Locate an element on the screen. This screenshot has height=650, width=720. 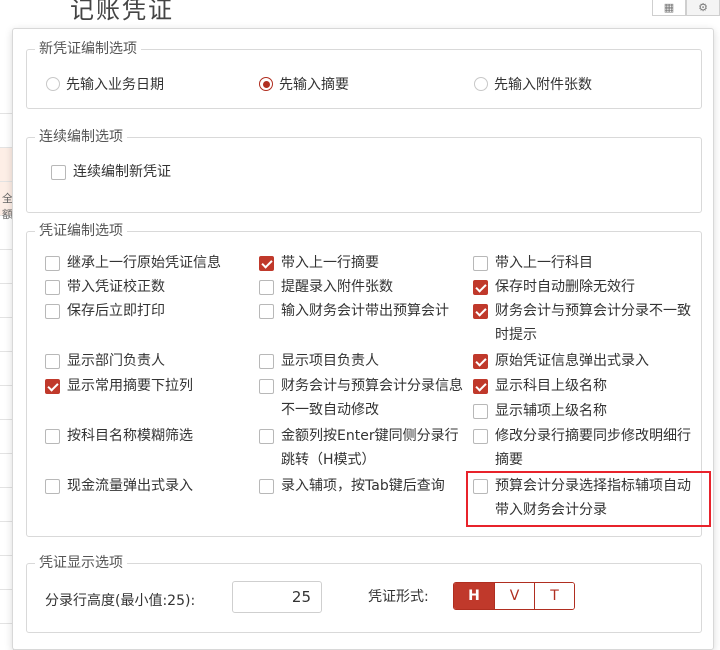
option-show-parent-aux: 显示辅项上级名称 is located at coordinates (587, 411).